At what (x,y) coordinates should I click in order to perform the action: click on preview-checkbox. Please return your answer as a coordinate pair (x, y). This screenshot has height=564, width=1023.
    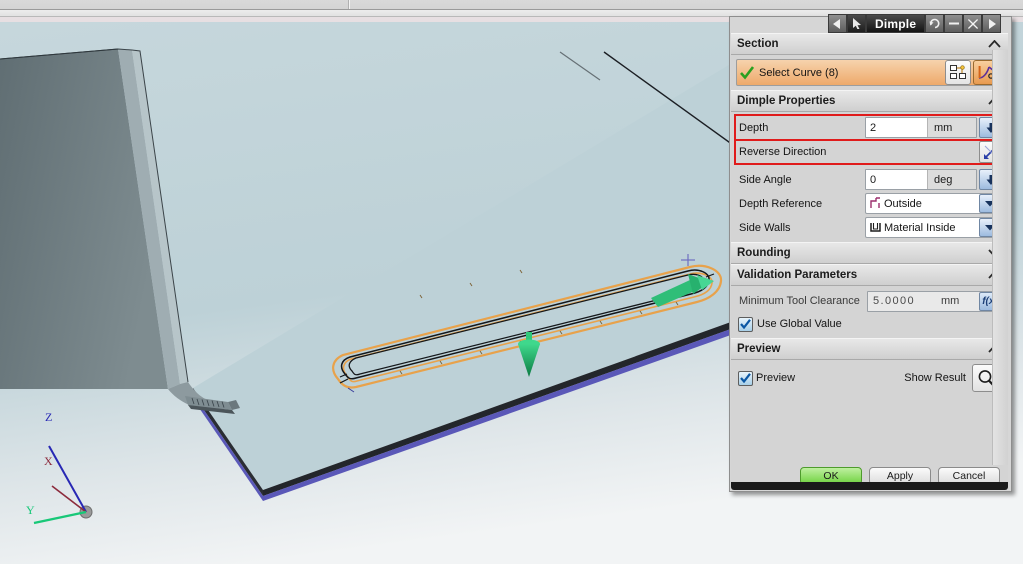
    Looking at the image, I should click on (745, 378).